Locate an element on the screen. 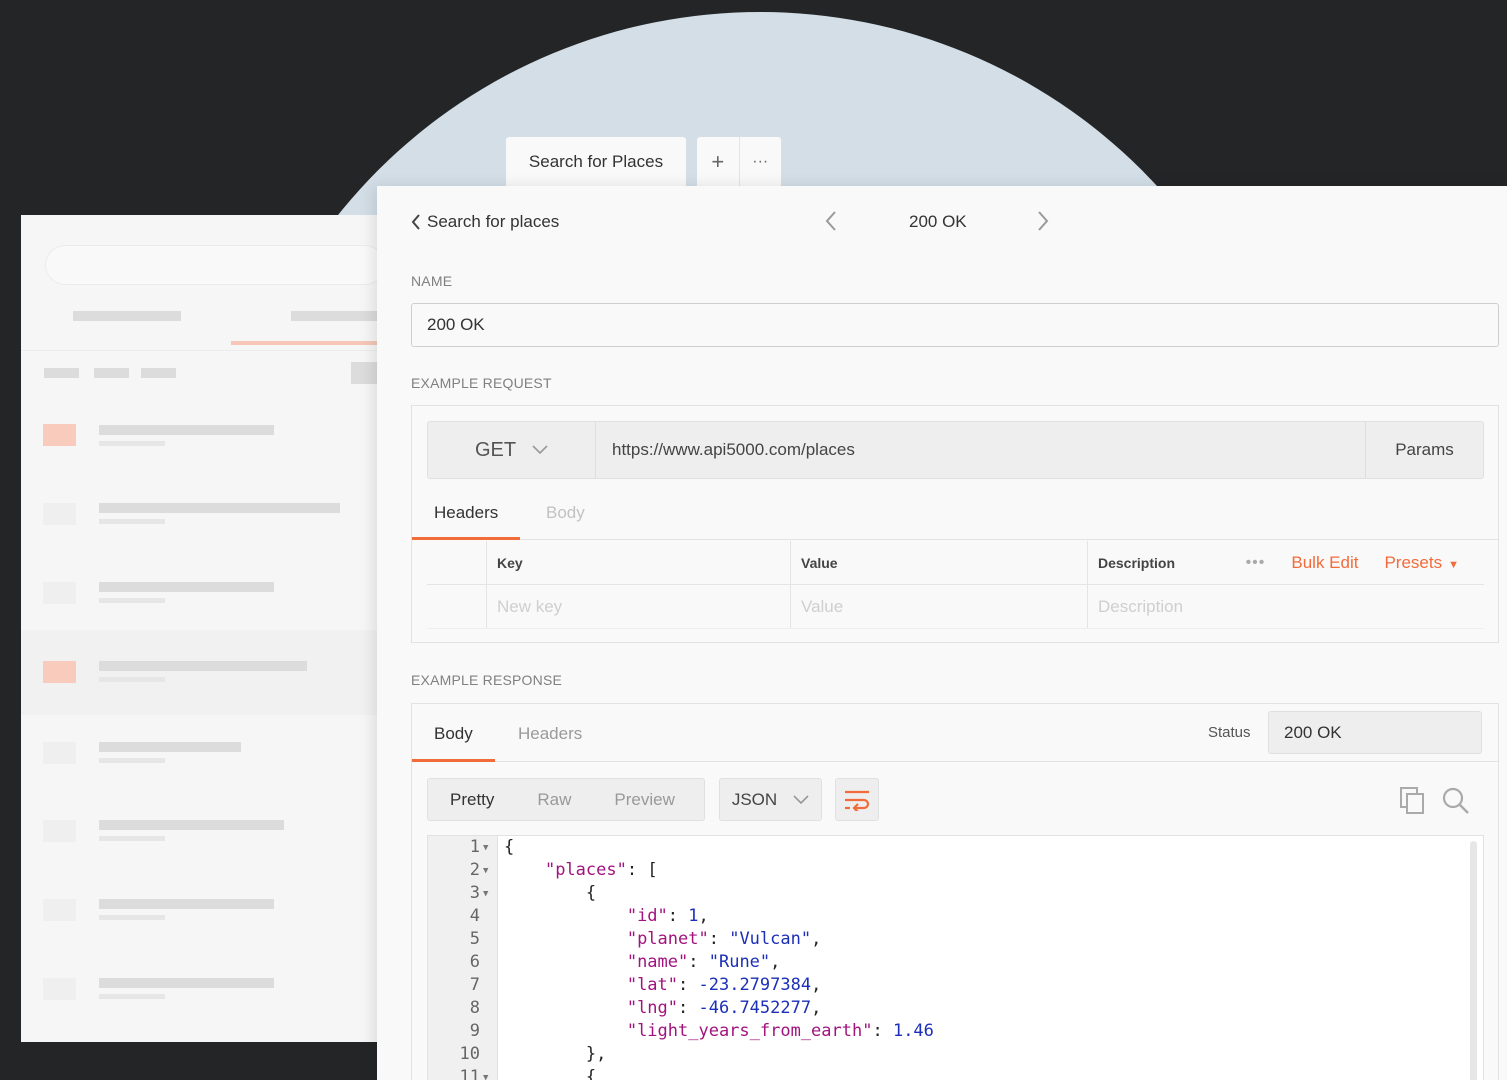 This screenshot has height=1080, width=1507. table-tools: ••• Bulk Edit Presets ▼ is located at coordinates (1352, 563).